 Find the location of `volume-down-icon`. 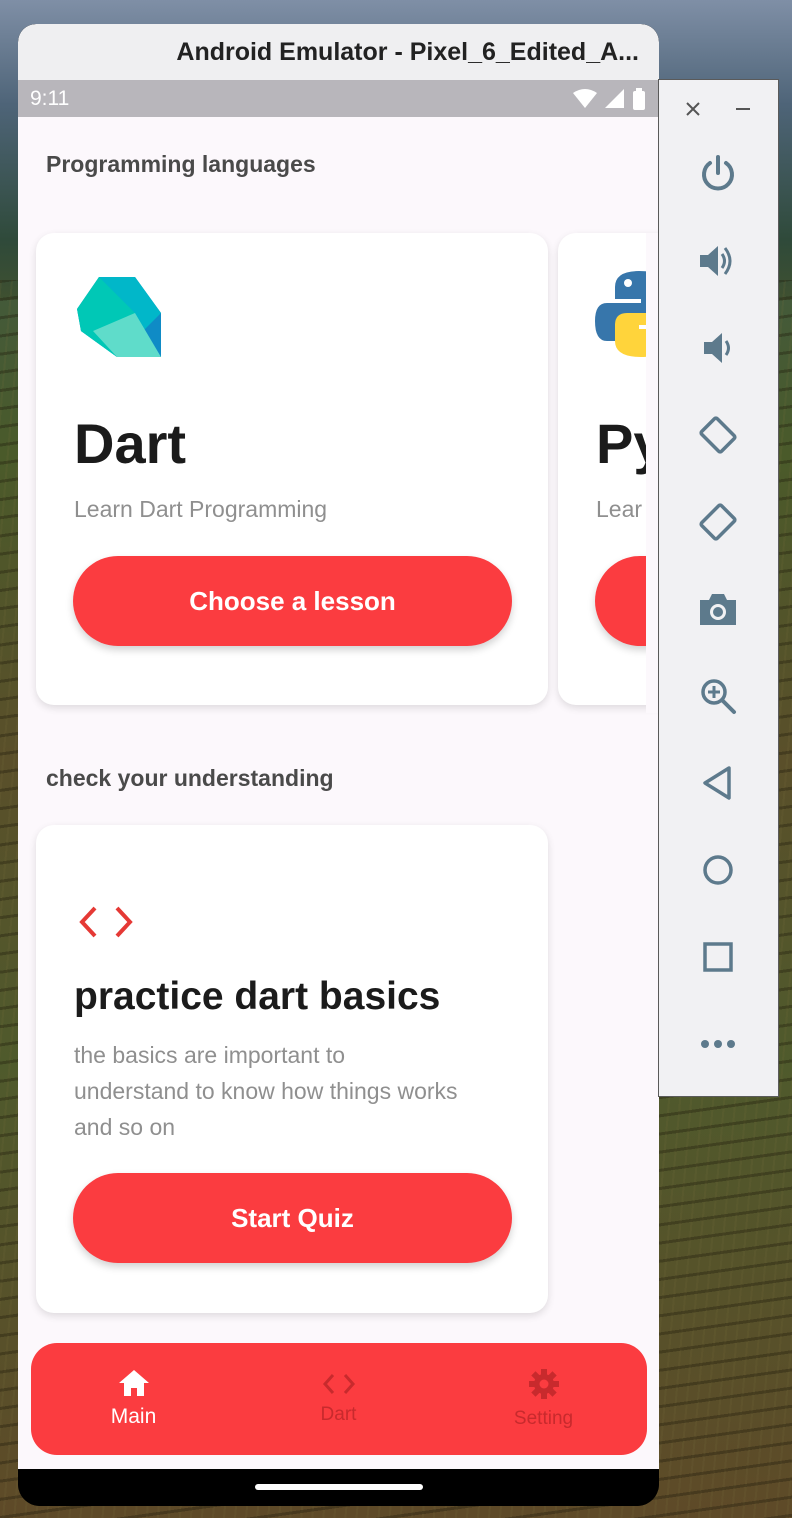

volume-down-icon is located at coordinates (717, 348).